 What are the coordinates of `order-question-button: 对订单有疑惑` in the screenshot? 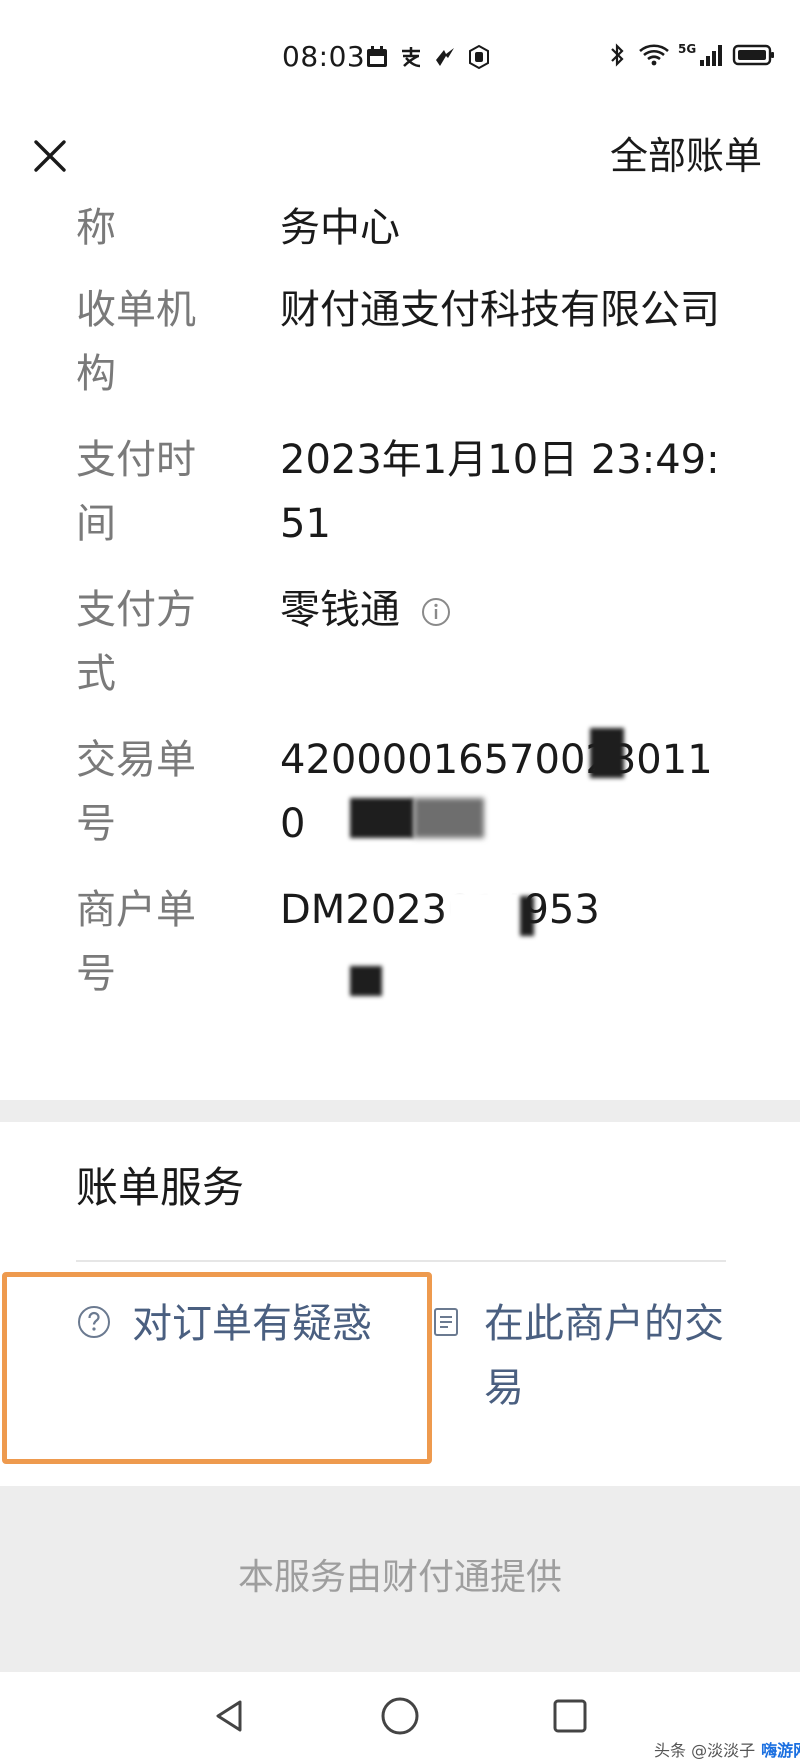 It's located at (224, 1324).